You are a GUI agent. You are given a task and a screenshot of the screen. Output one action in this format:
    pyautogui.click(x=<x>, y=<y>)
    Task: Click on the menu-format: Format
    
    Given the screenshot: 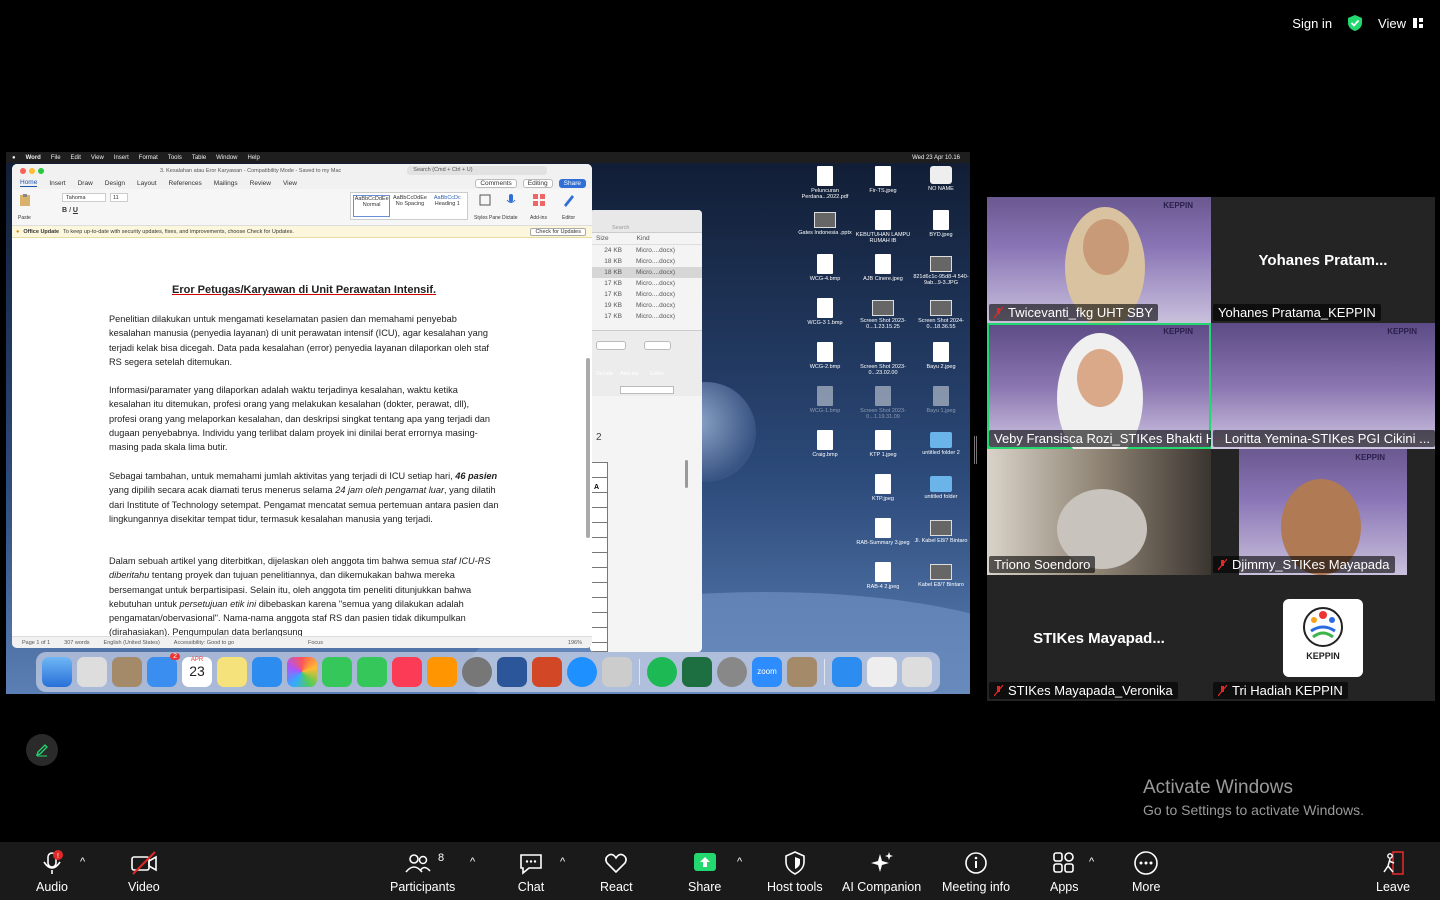 What is the action you would take?
    pyautogui.click(x=148, y=158)
    